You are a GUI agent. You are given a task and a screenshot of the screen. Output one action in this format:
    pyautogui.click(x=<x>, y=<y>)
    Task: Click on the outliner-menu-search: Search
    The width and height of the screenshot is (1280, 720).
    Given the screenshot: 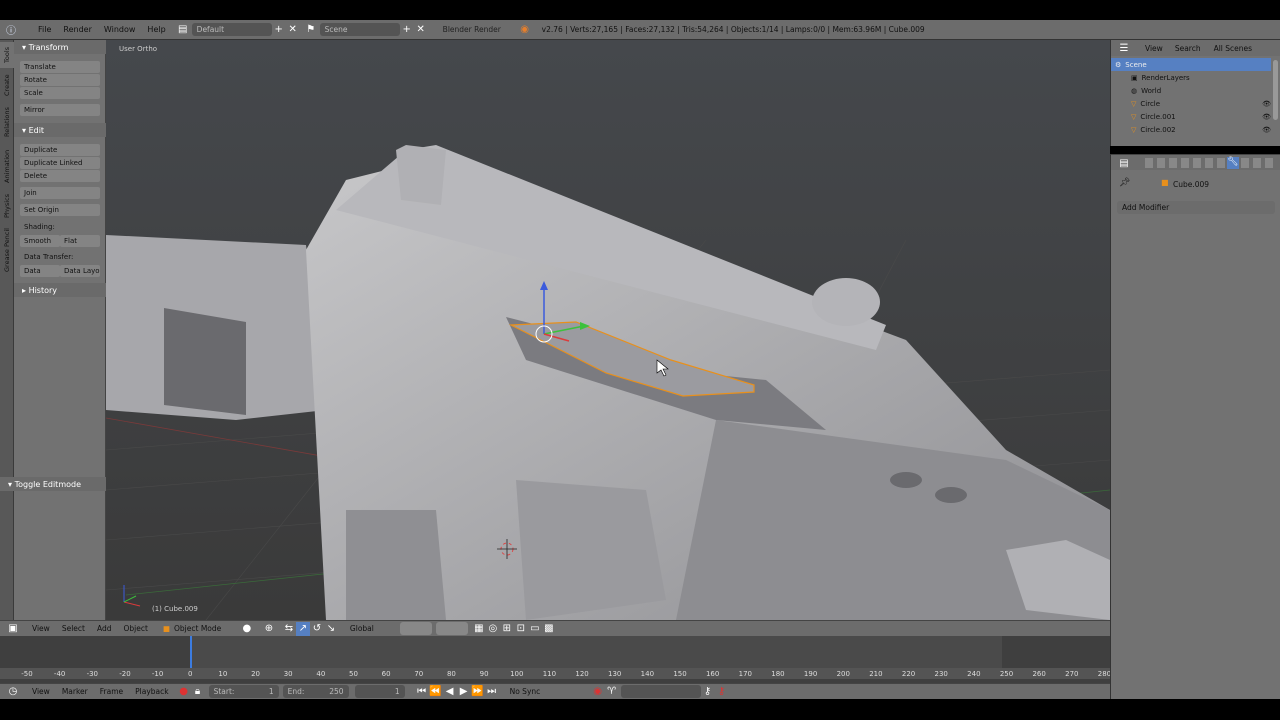 What is the action you would take?
    pyautogui.click(x=1188, y=48)
    